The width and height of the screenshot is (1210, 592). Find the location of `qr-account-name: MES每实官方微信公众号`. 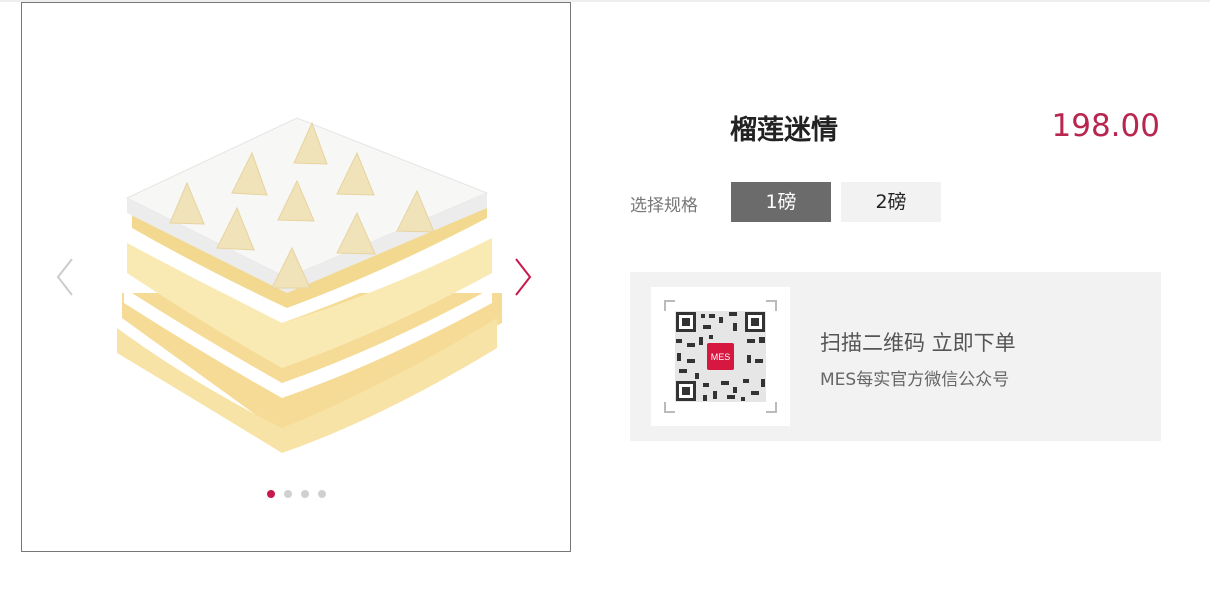

qr-account-name: MES每实官方微信公众号 is located at coordinates (915, 380).